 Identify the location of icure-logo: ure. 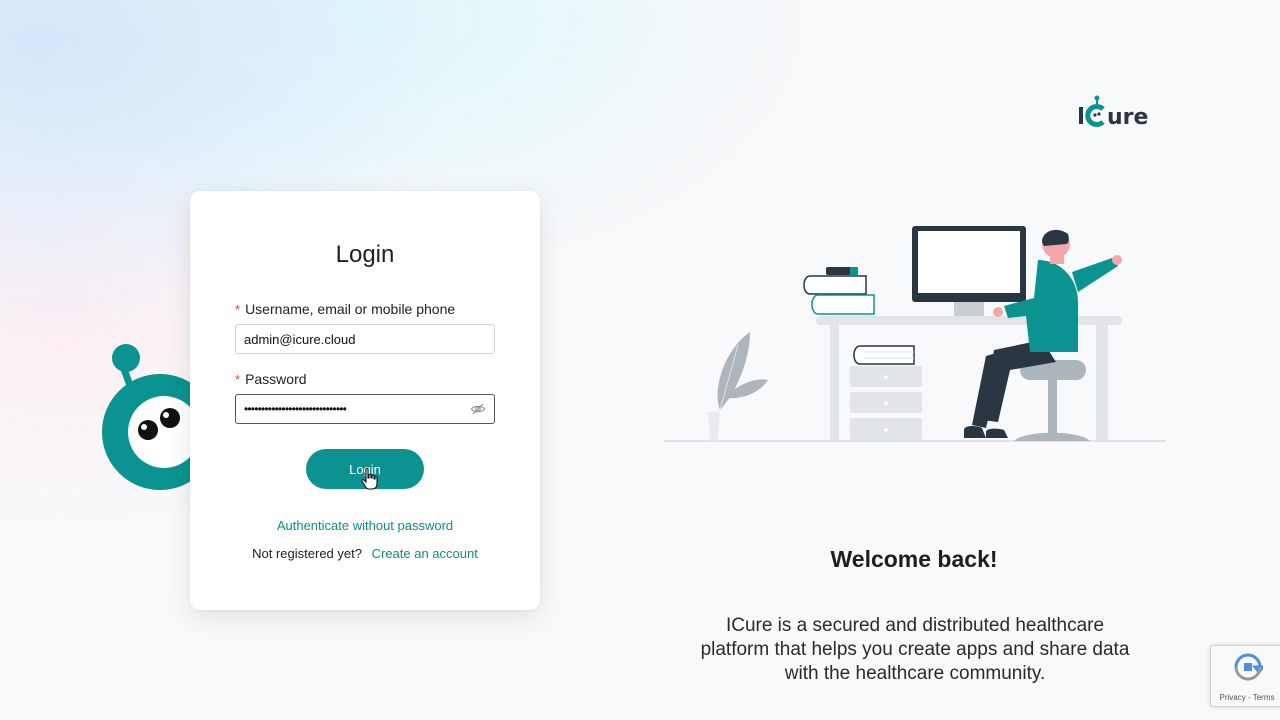
(1118, 112).